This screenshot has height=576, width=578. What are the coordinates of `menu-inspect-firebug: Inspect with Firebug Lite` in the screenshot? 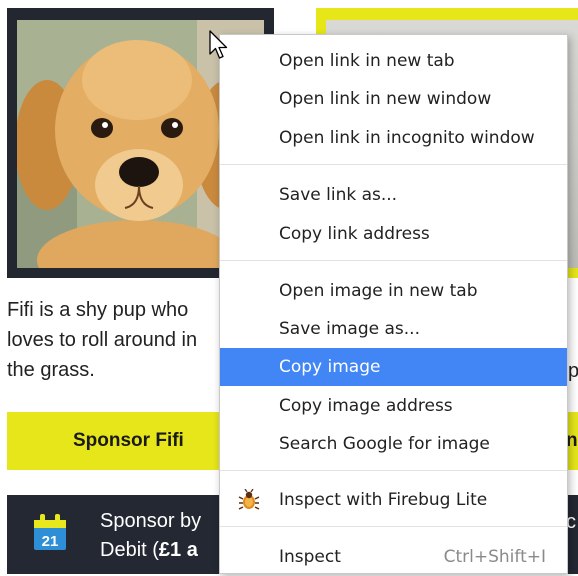 It's located at (393, 500).